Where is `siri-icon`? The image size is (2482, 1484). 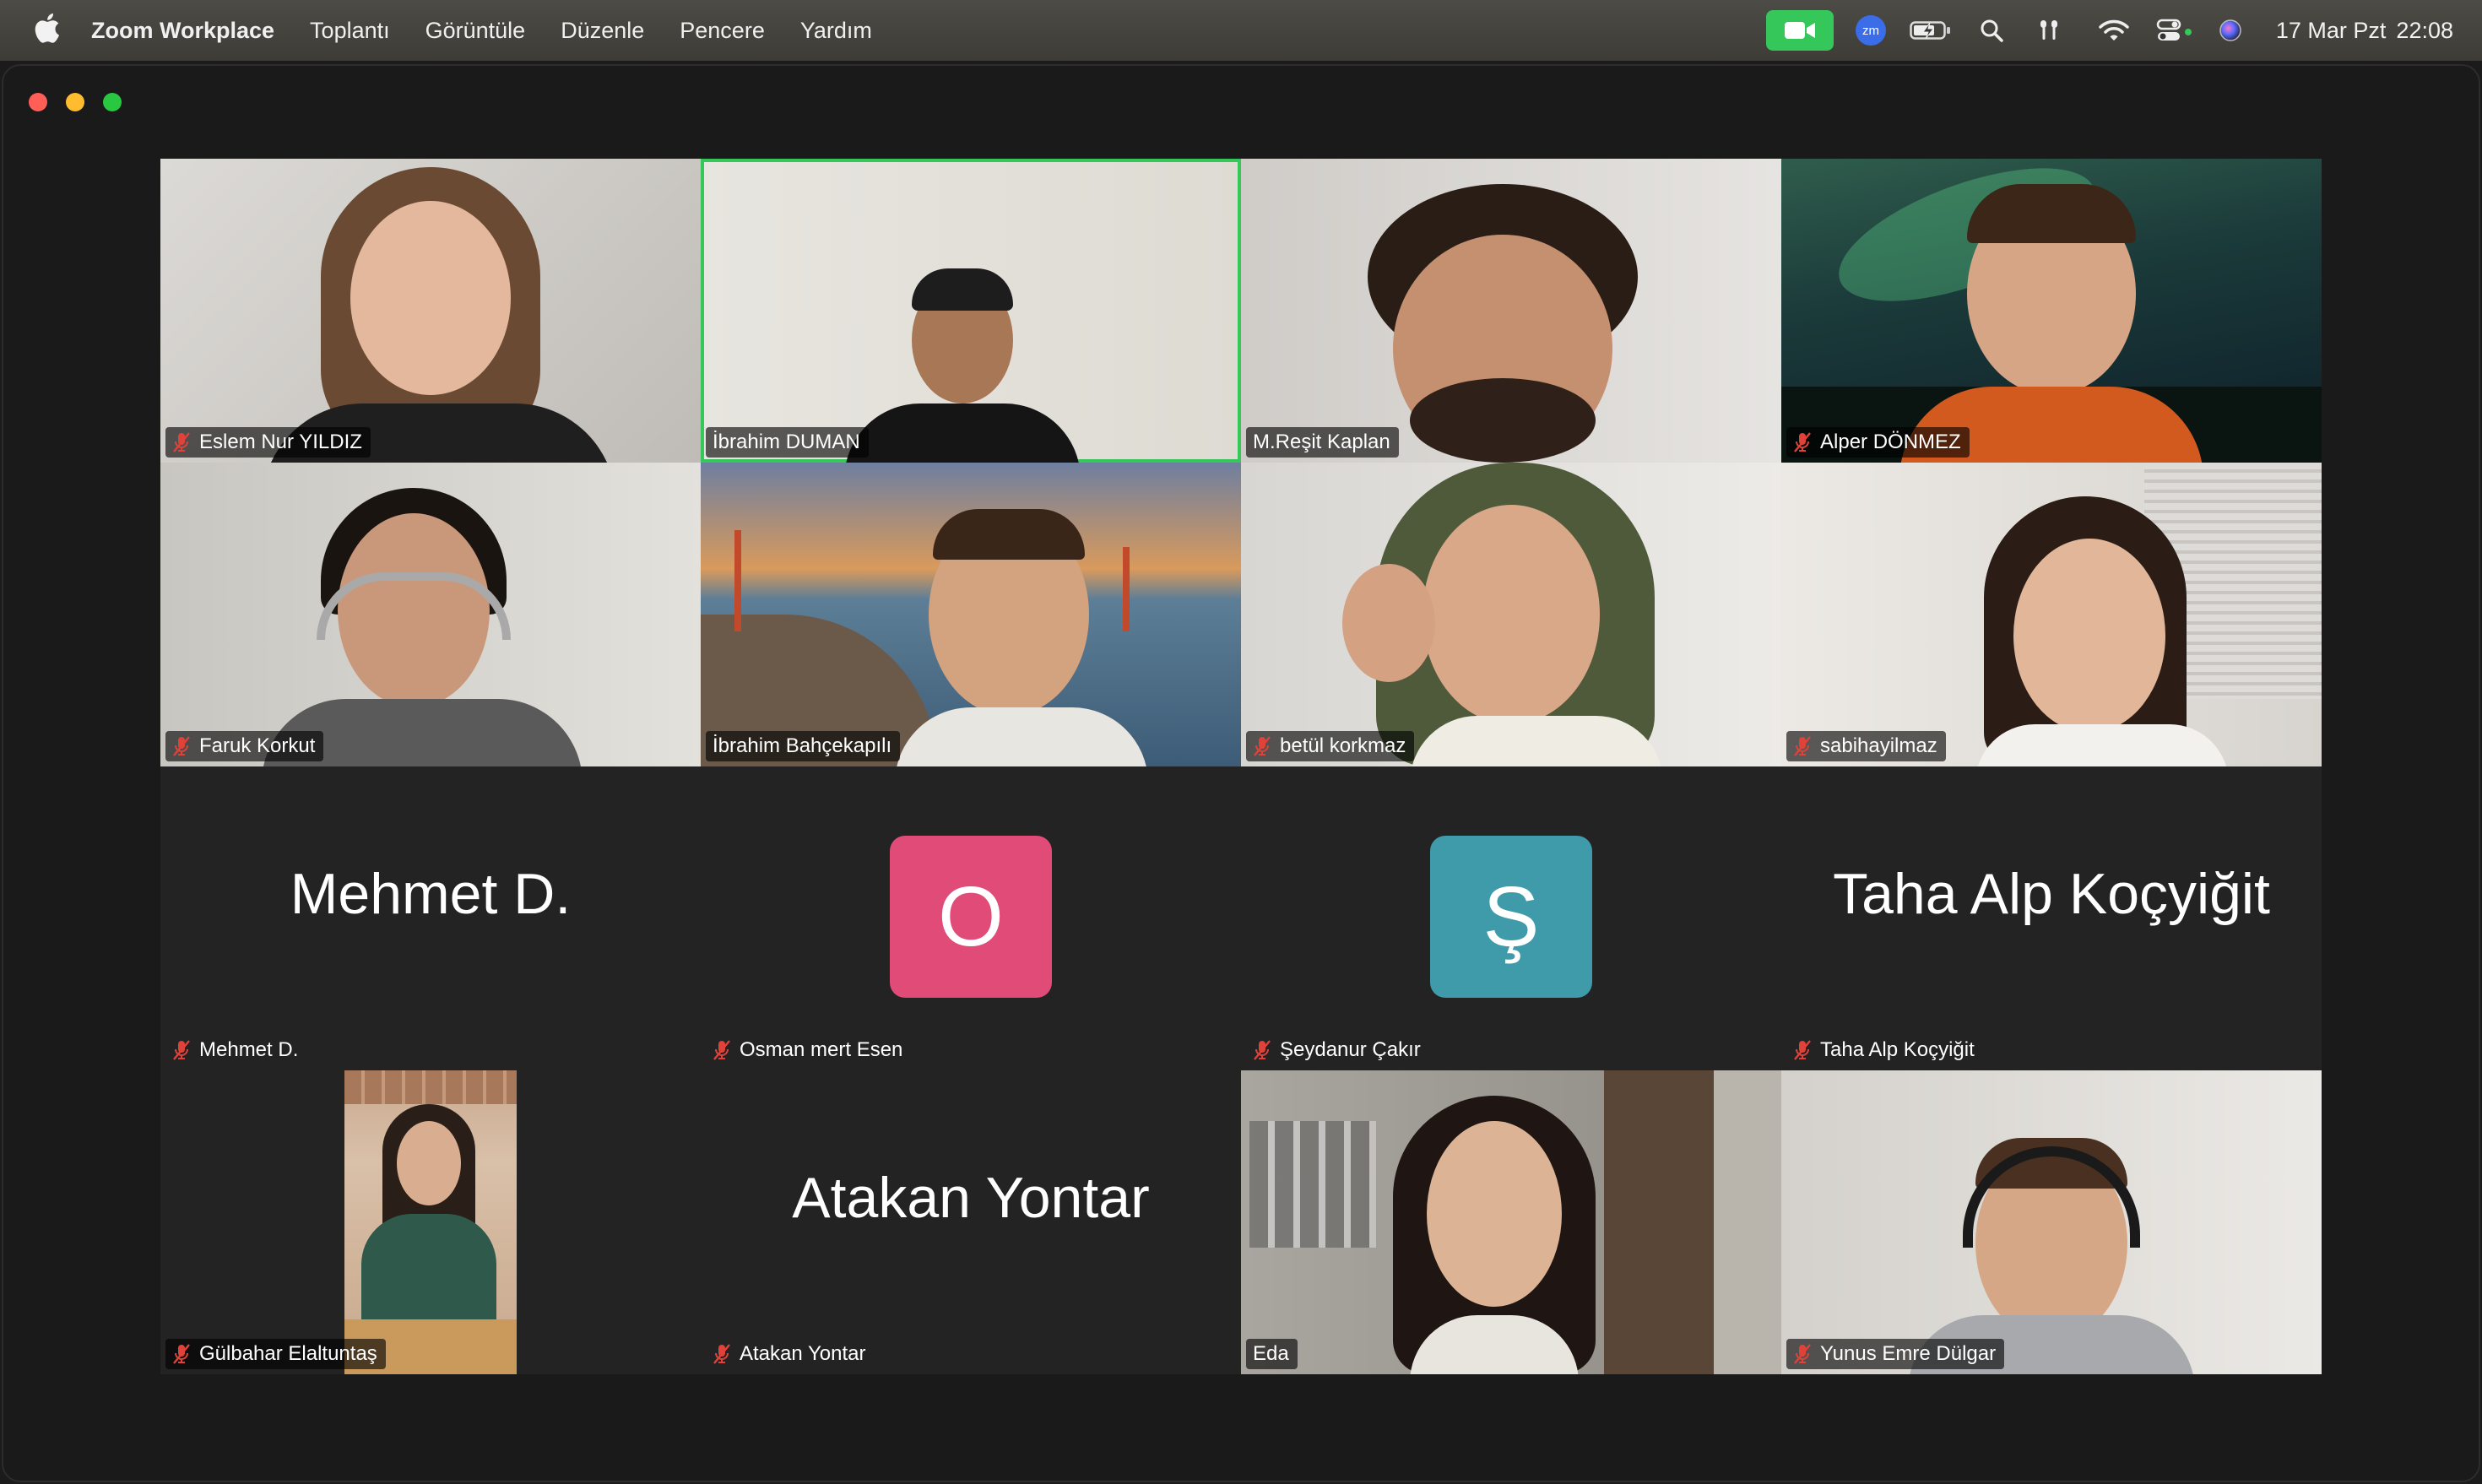 siri-icon is located at coordinates (2230, 31).